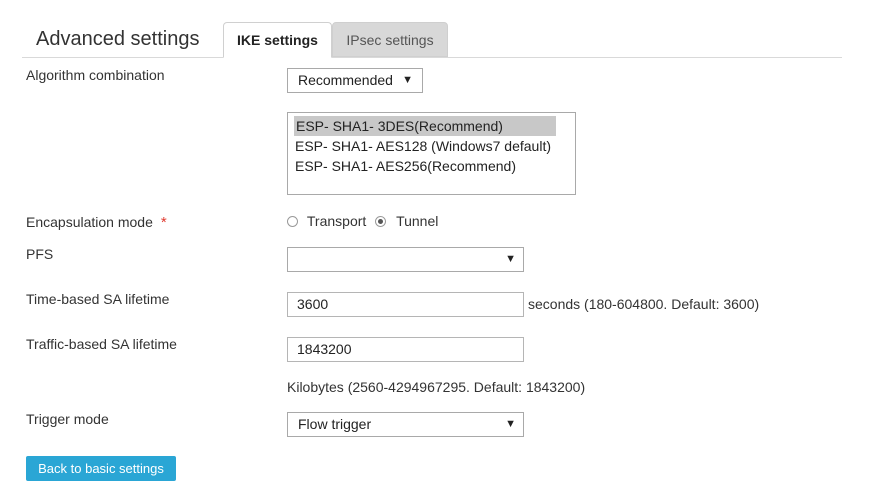  Describe the element at coordinates (292, 221) in the screenshot. I see `transport-radio` at that location.